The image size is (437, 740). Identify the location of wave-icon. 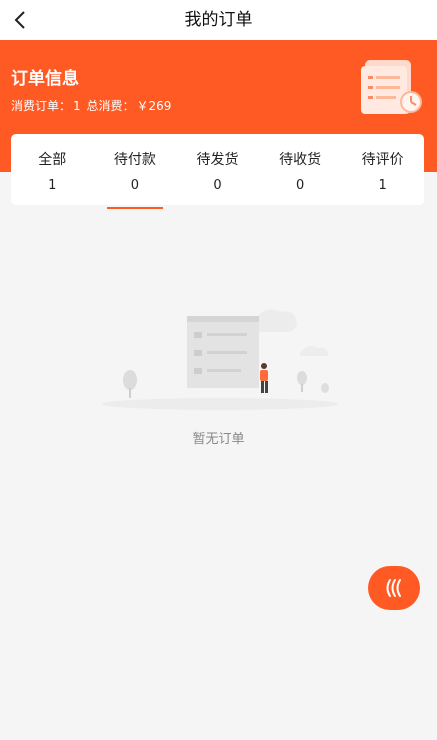
(393, 588).